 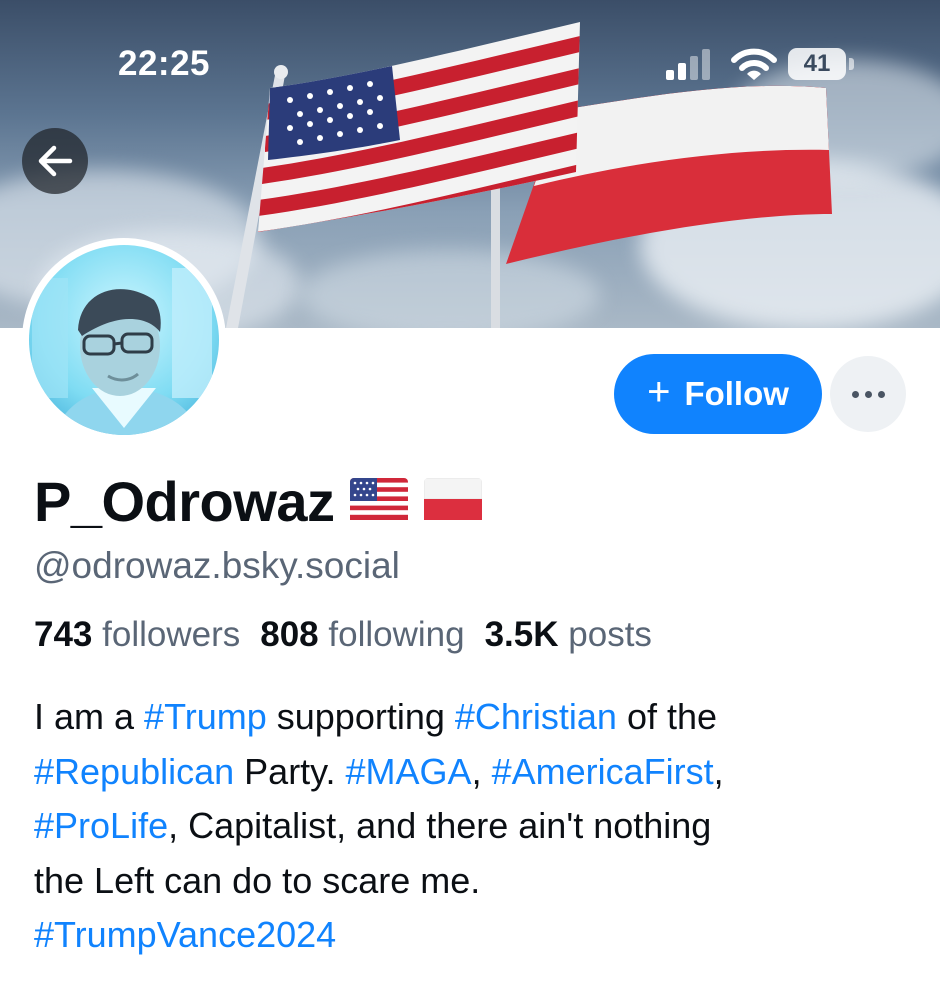 I want to click on following-label: following, so click(x=396, y=634).